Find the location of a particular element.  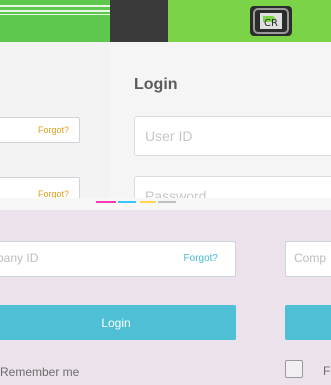

back-company-field: Forgot? is located at coordinates (40, 130).